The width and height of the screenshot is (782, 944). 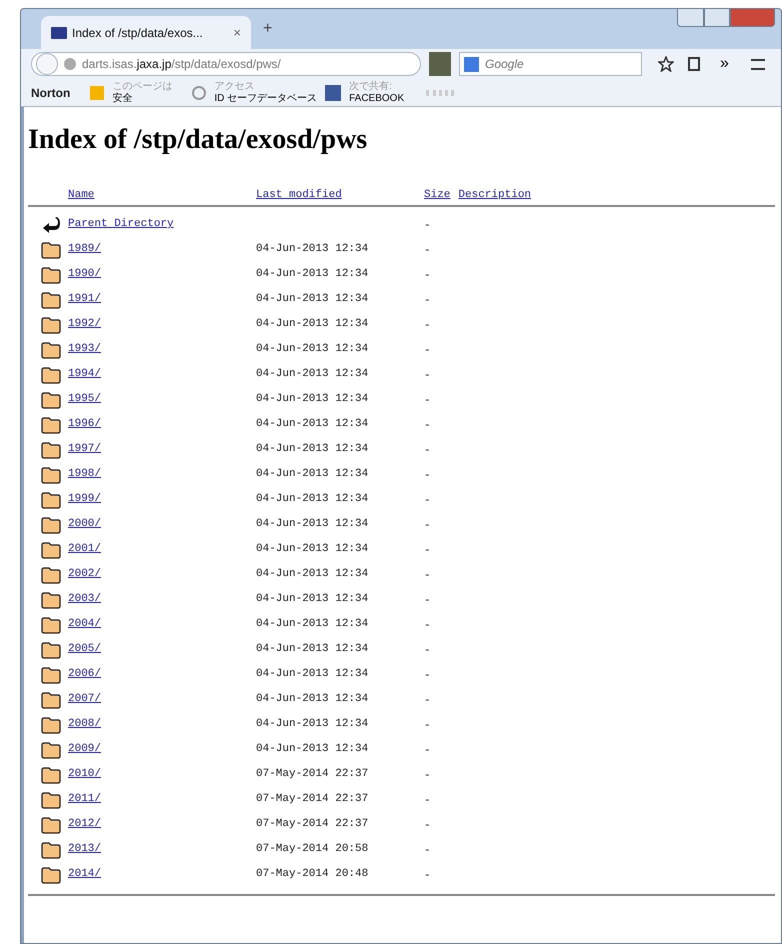 What do you see at coordinates (85, 499) in the screenshot?
I see `directory-link: 1999/` at bounding box center [85, 499].